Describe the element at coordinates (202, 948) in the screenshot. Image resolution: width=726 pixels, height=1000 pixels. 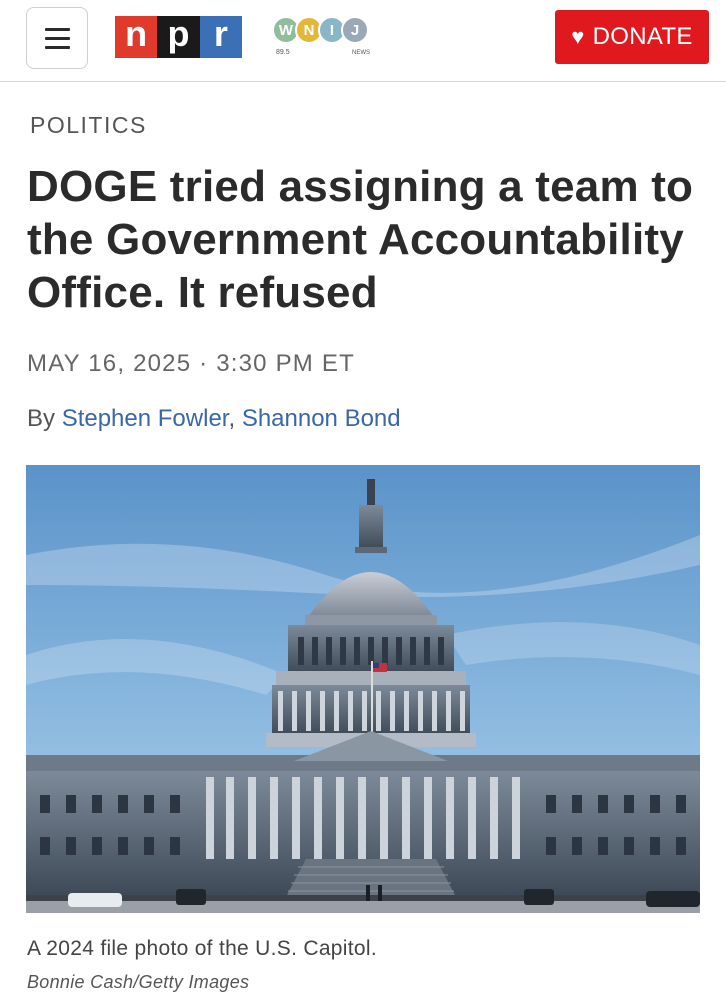
I see `photo-caption: A 2024 file photo of the U.S. Capitol.` at that location.